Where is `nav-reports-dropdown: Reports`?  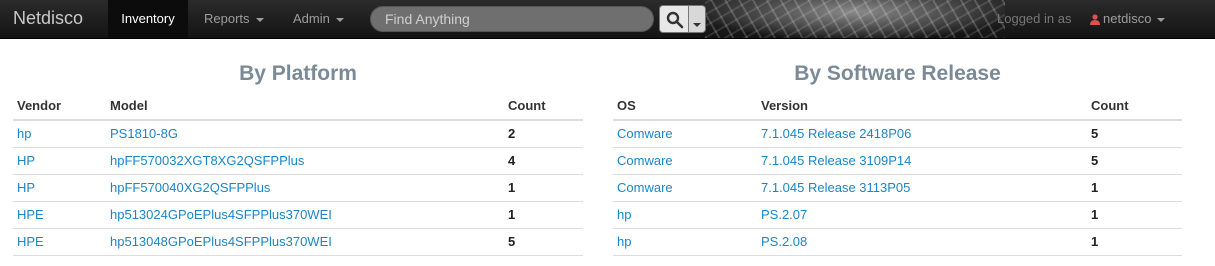 nav-reports-dropdown: Reports is located at coordinates (234, 19).